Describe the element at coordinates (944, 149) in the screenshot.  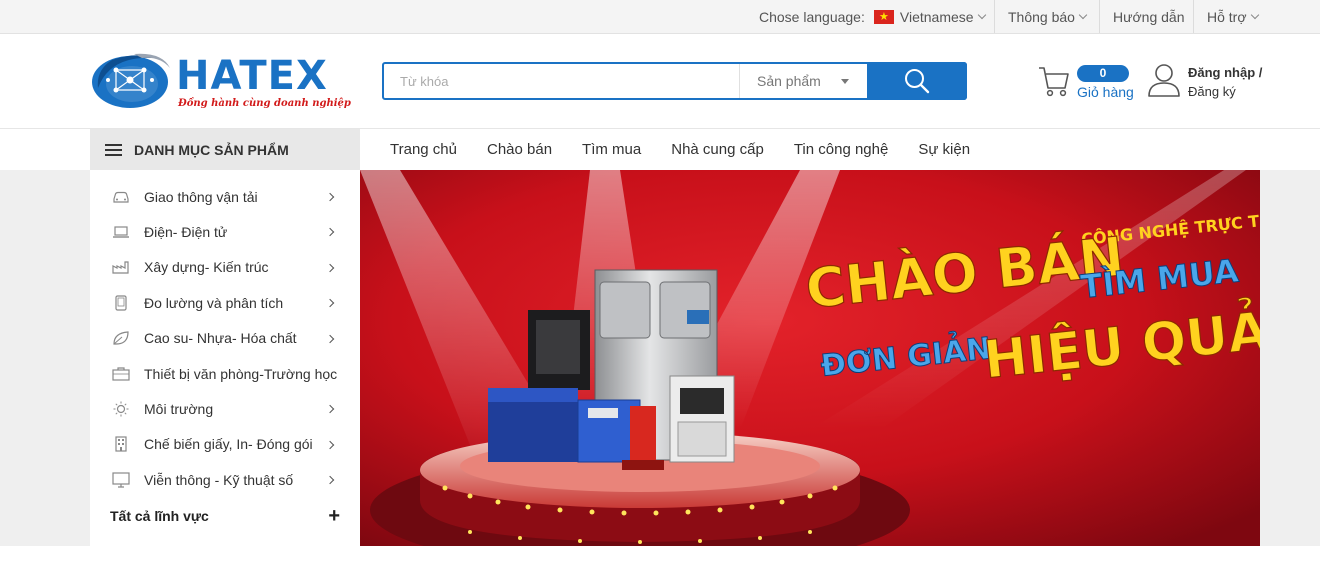
I see `nav-link-events: Sự kiện` at that location.